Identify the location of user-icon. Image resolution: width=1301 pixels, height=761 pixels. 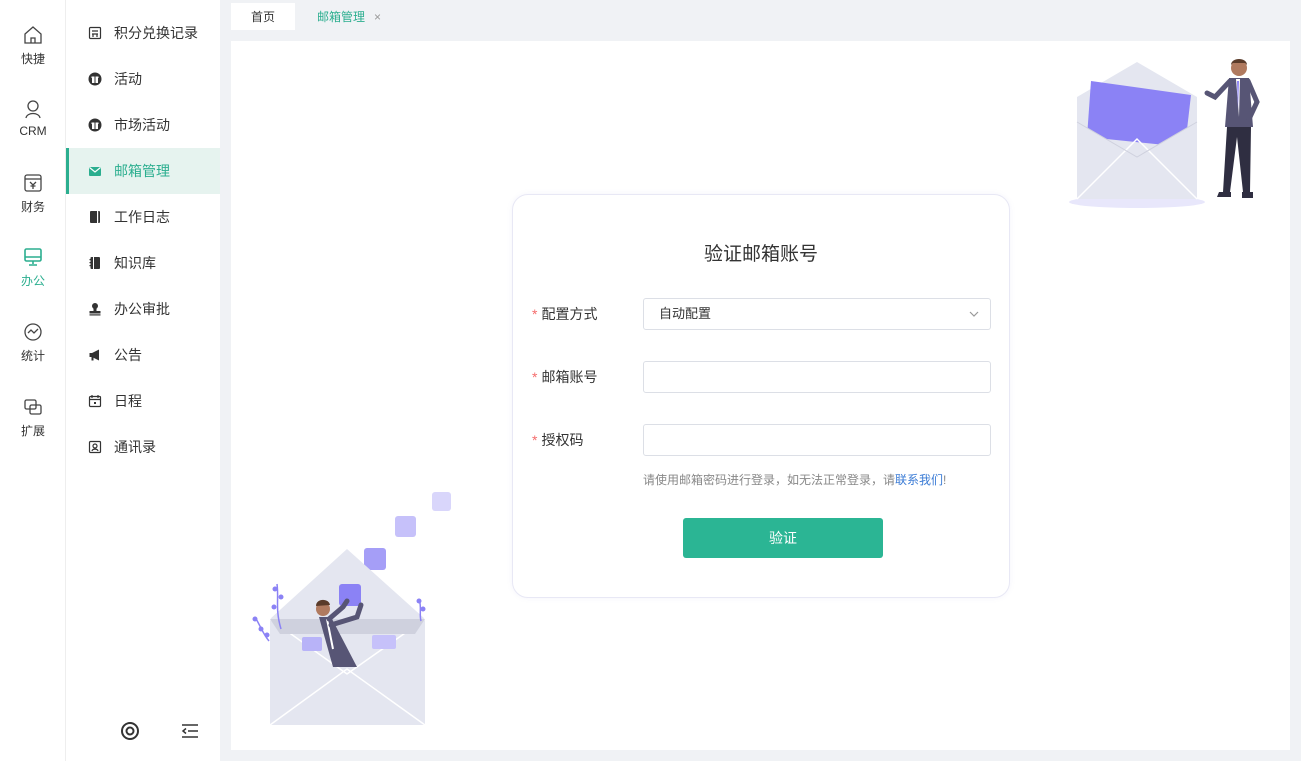
(33, 109).